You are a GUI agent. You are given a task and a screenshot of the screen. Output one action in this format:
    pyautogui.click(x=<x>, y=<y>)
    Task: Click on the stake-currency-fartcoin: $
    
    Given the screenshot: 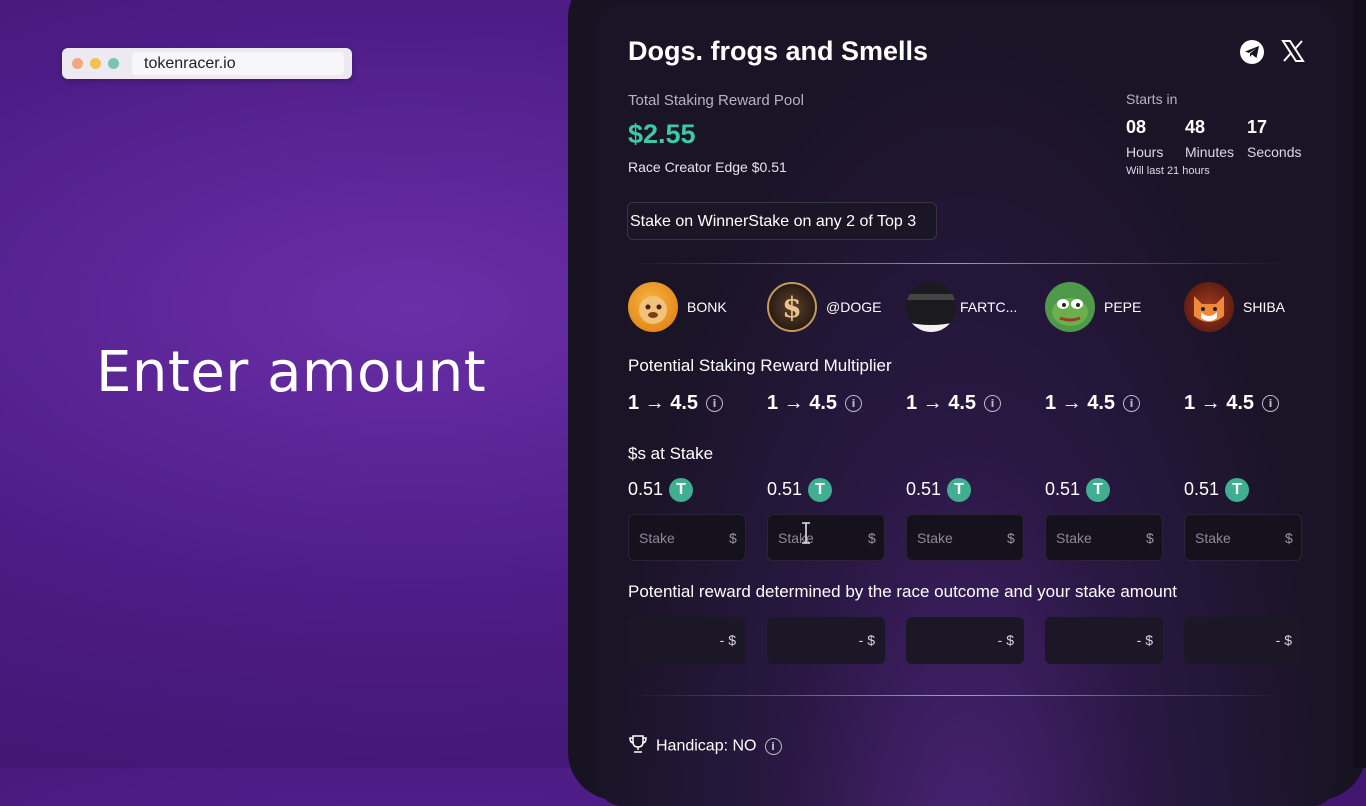 What is the action you would take?
    pyautogui.click(x=1011, y=538)
    